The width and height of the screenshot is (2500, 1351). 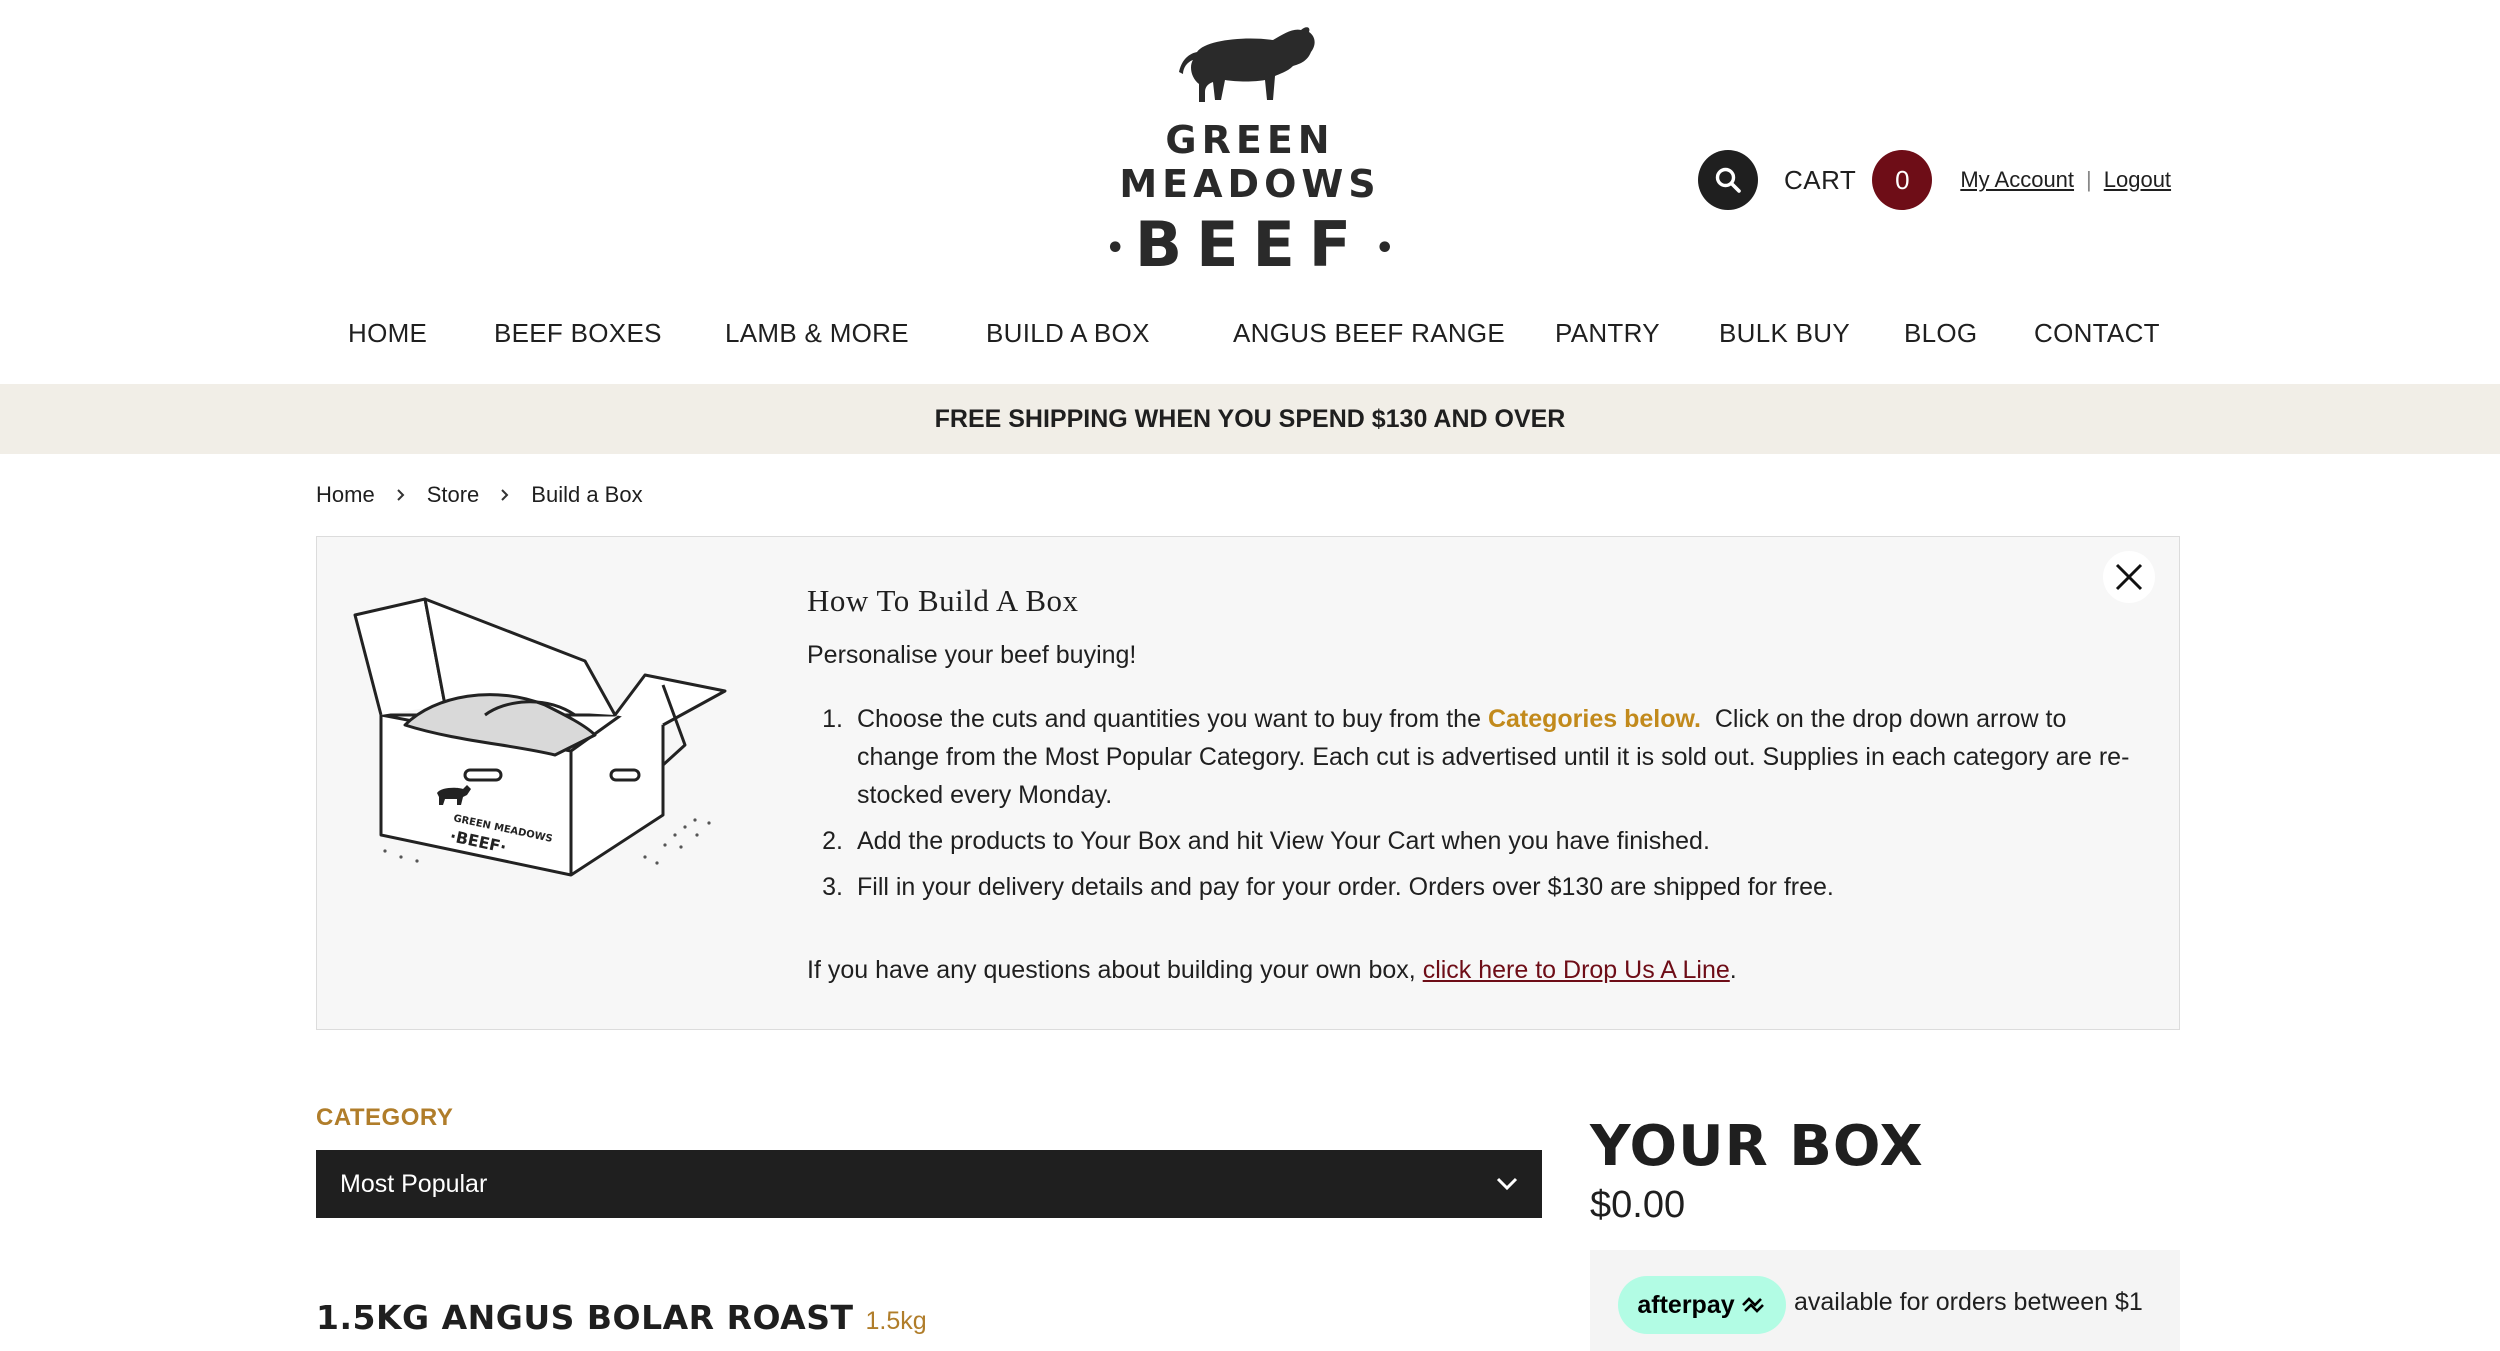 What do you see at coordinates (540, 737) in the screenshot?
I see `box-illustration: GREEN MEADOWS ·BEEF·` at bounding box center [540, 737].